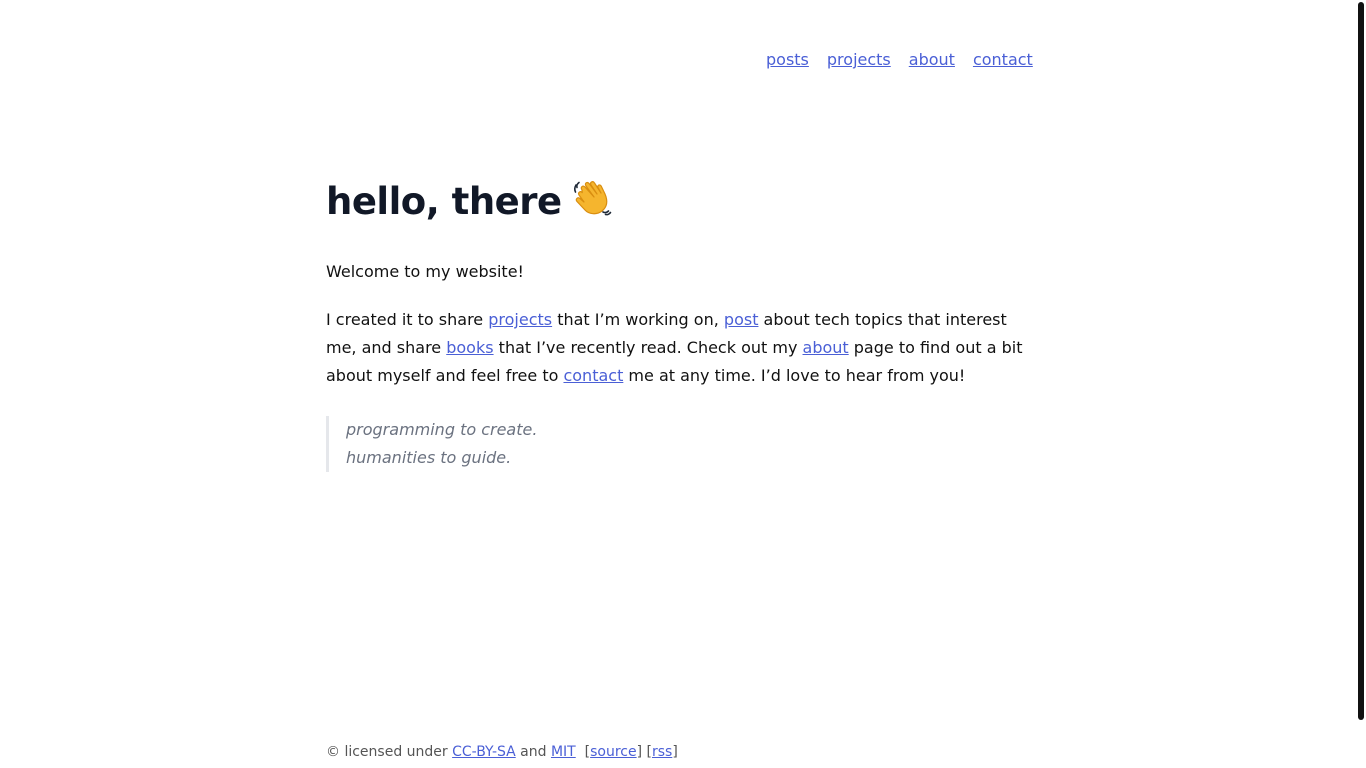  I want to click on footer-bracket: ] [, so click(644, 752).